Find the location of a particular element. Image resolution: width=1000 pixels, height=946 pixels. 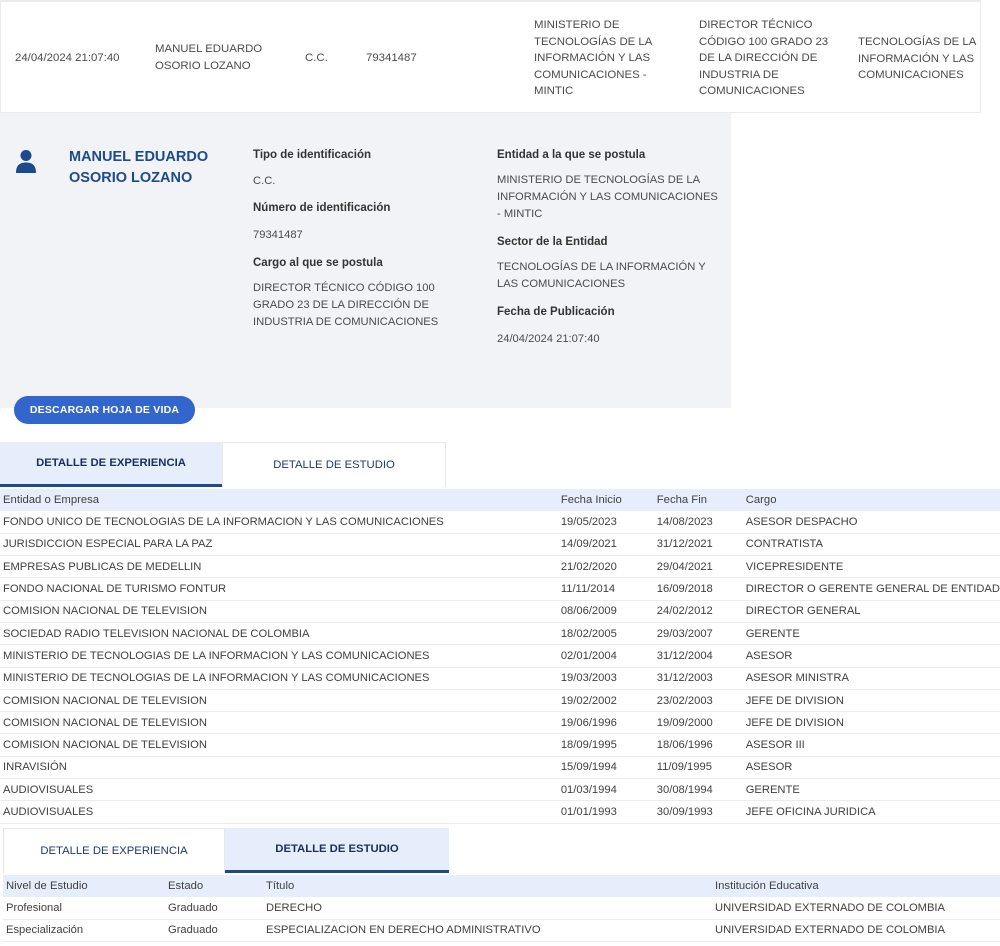

experience-row-cell: JEFE OFICINA JURIDICA is located at coordinates (871, 812).